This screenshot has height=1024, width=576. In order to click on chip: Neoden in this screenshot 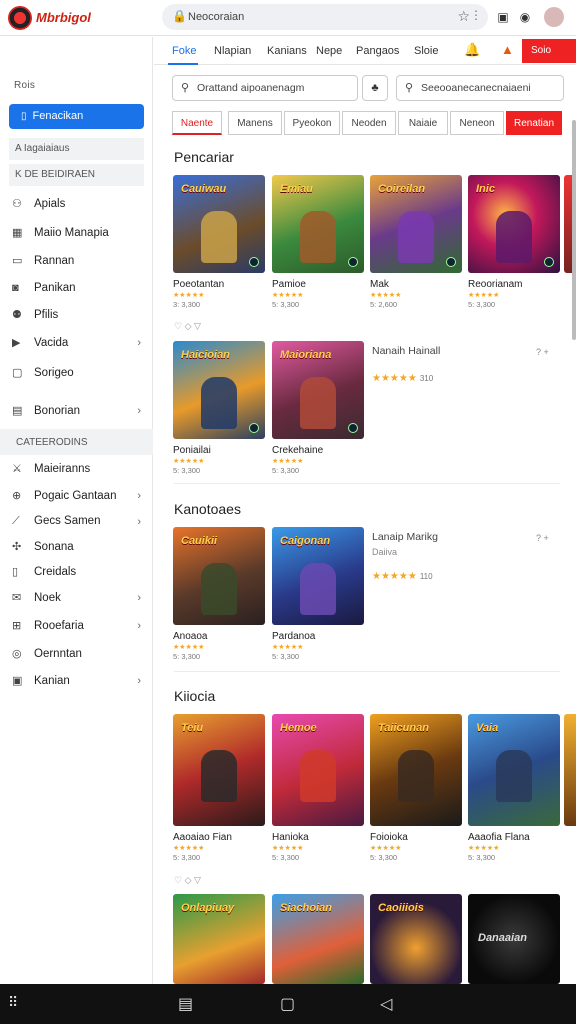, I will do `click(369, 123)`.